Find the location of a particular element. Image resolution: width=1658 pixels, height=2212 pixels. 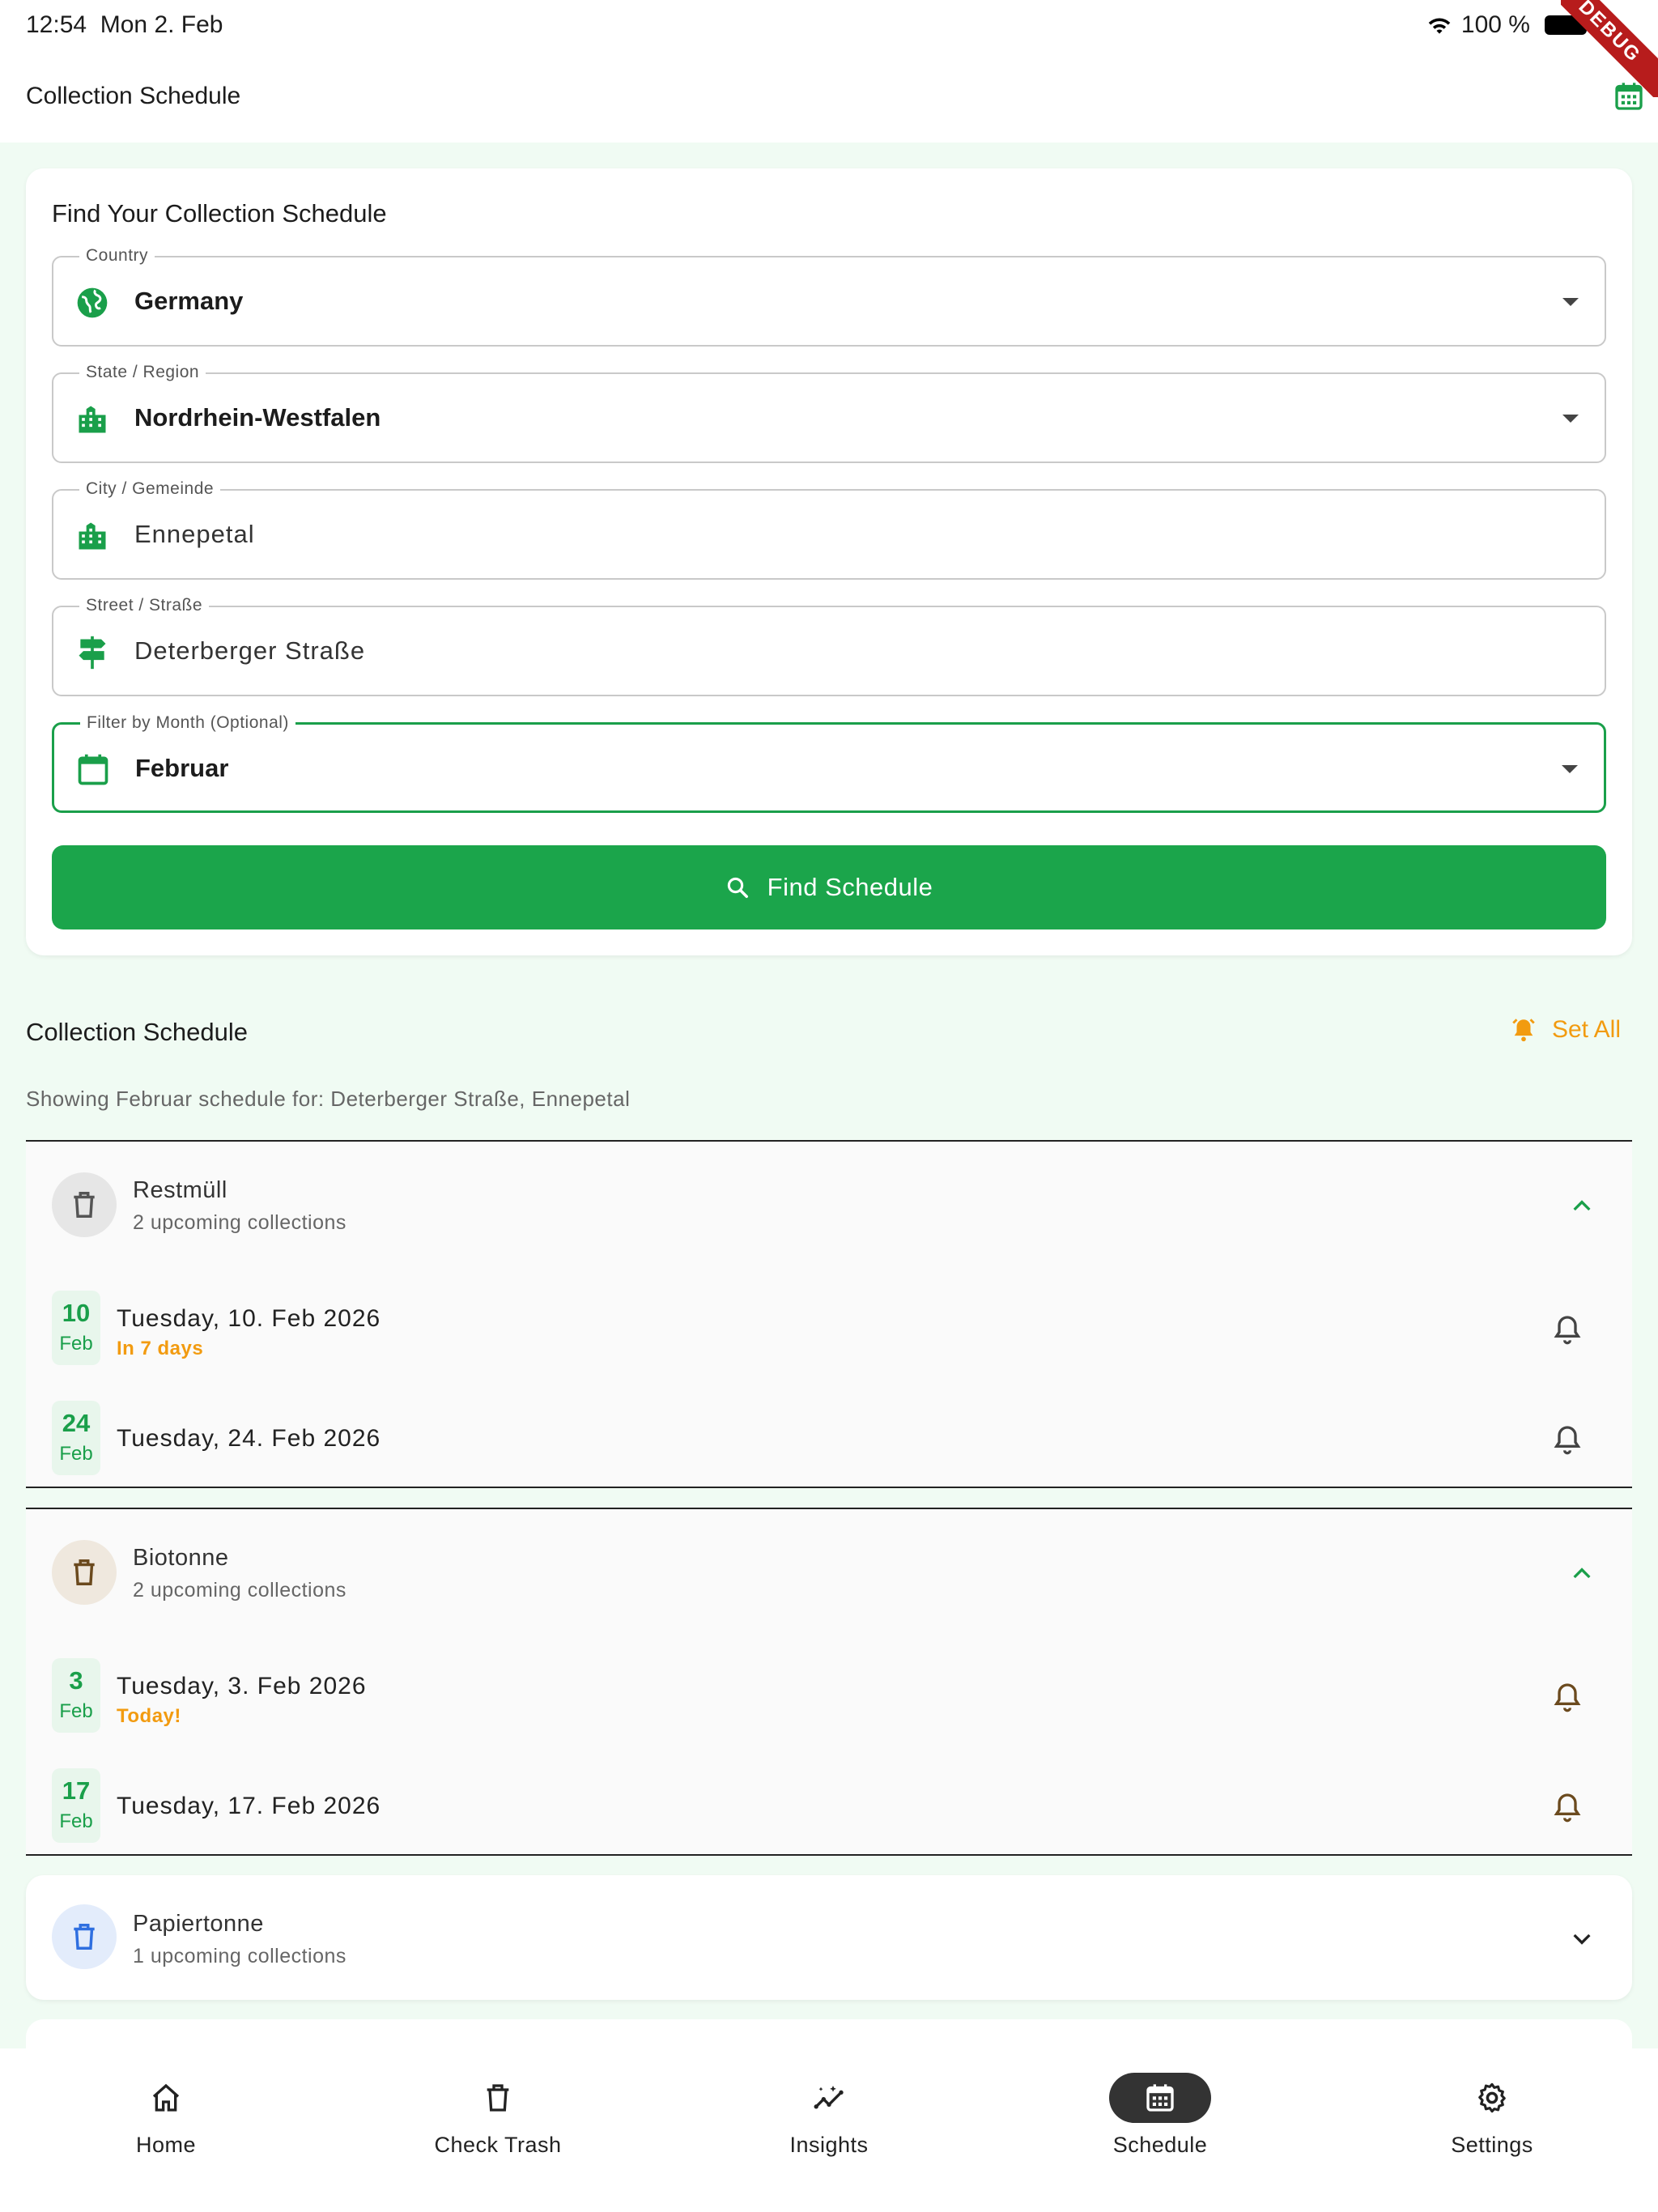

set-all-button: Set All is located at coordinates (1565, 1030).